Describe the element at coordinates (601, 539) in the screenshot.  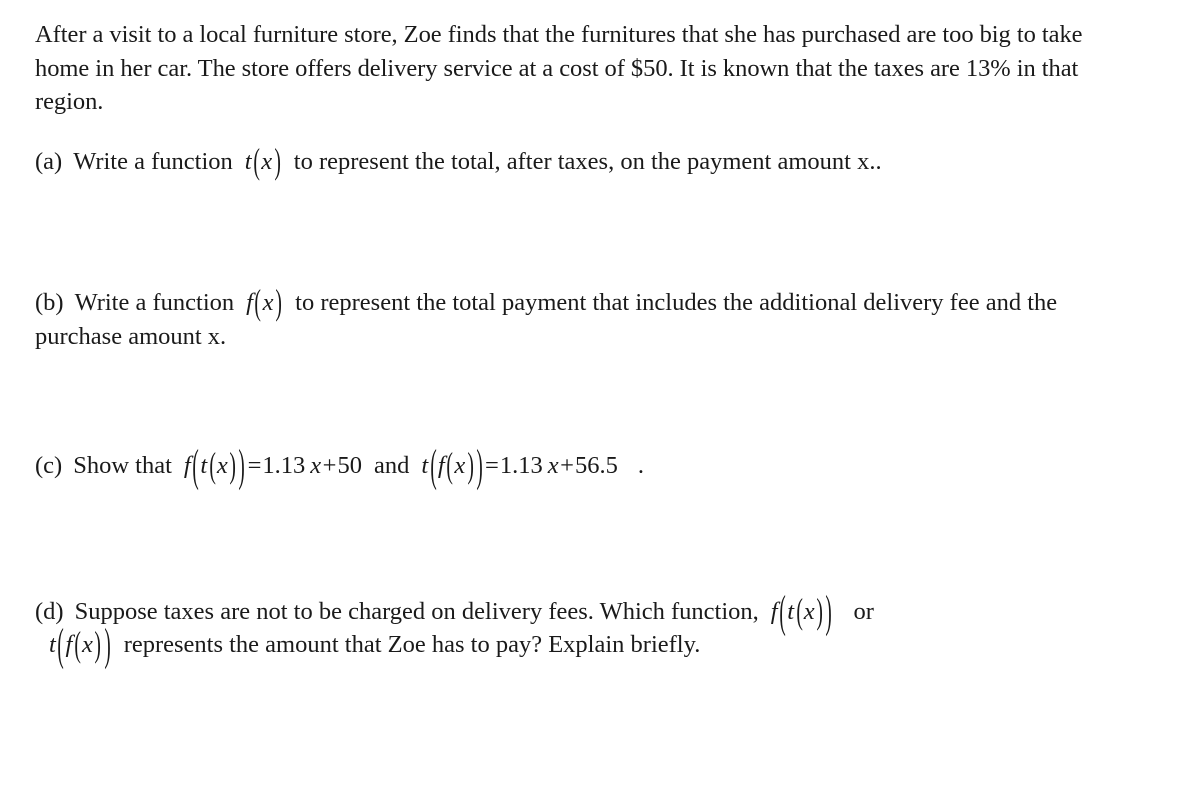
I see `answer-space-c` at that location.